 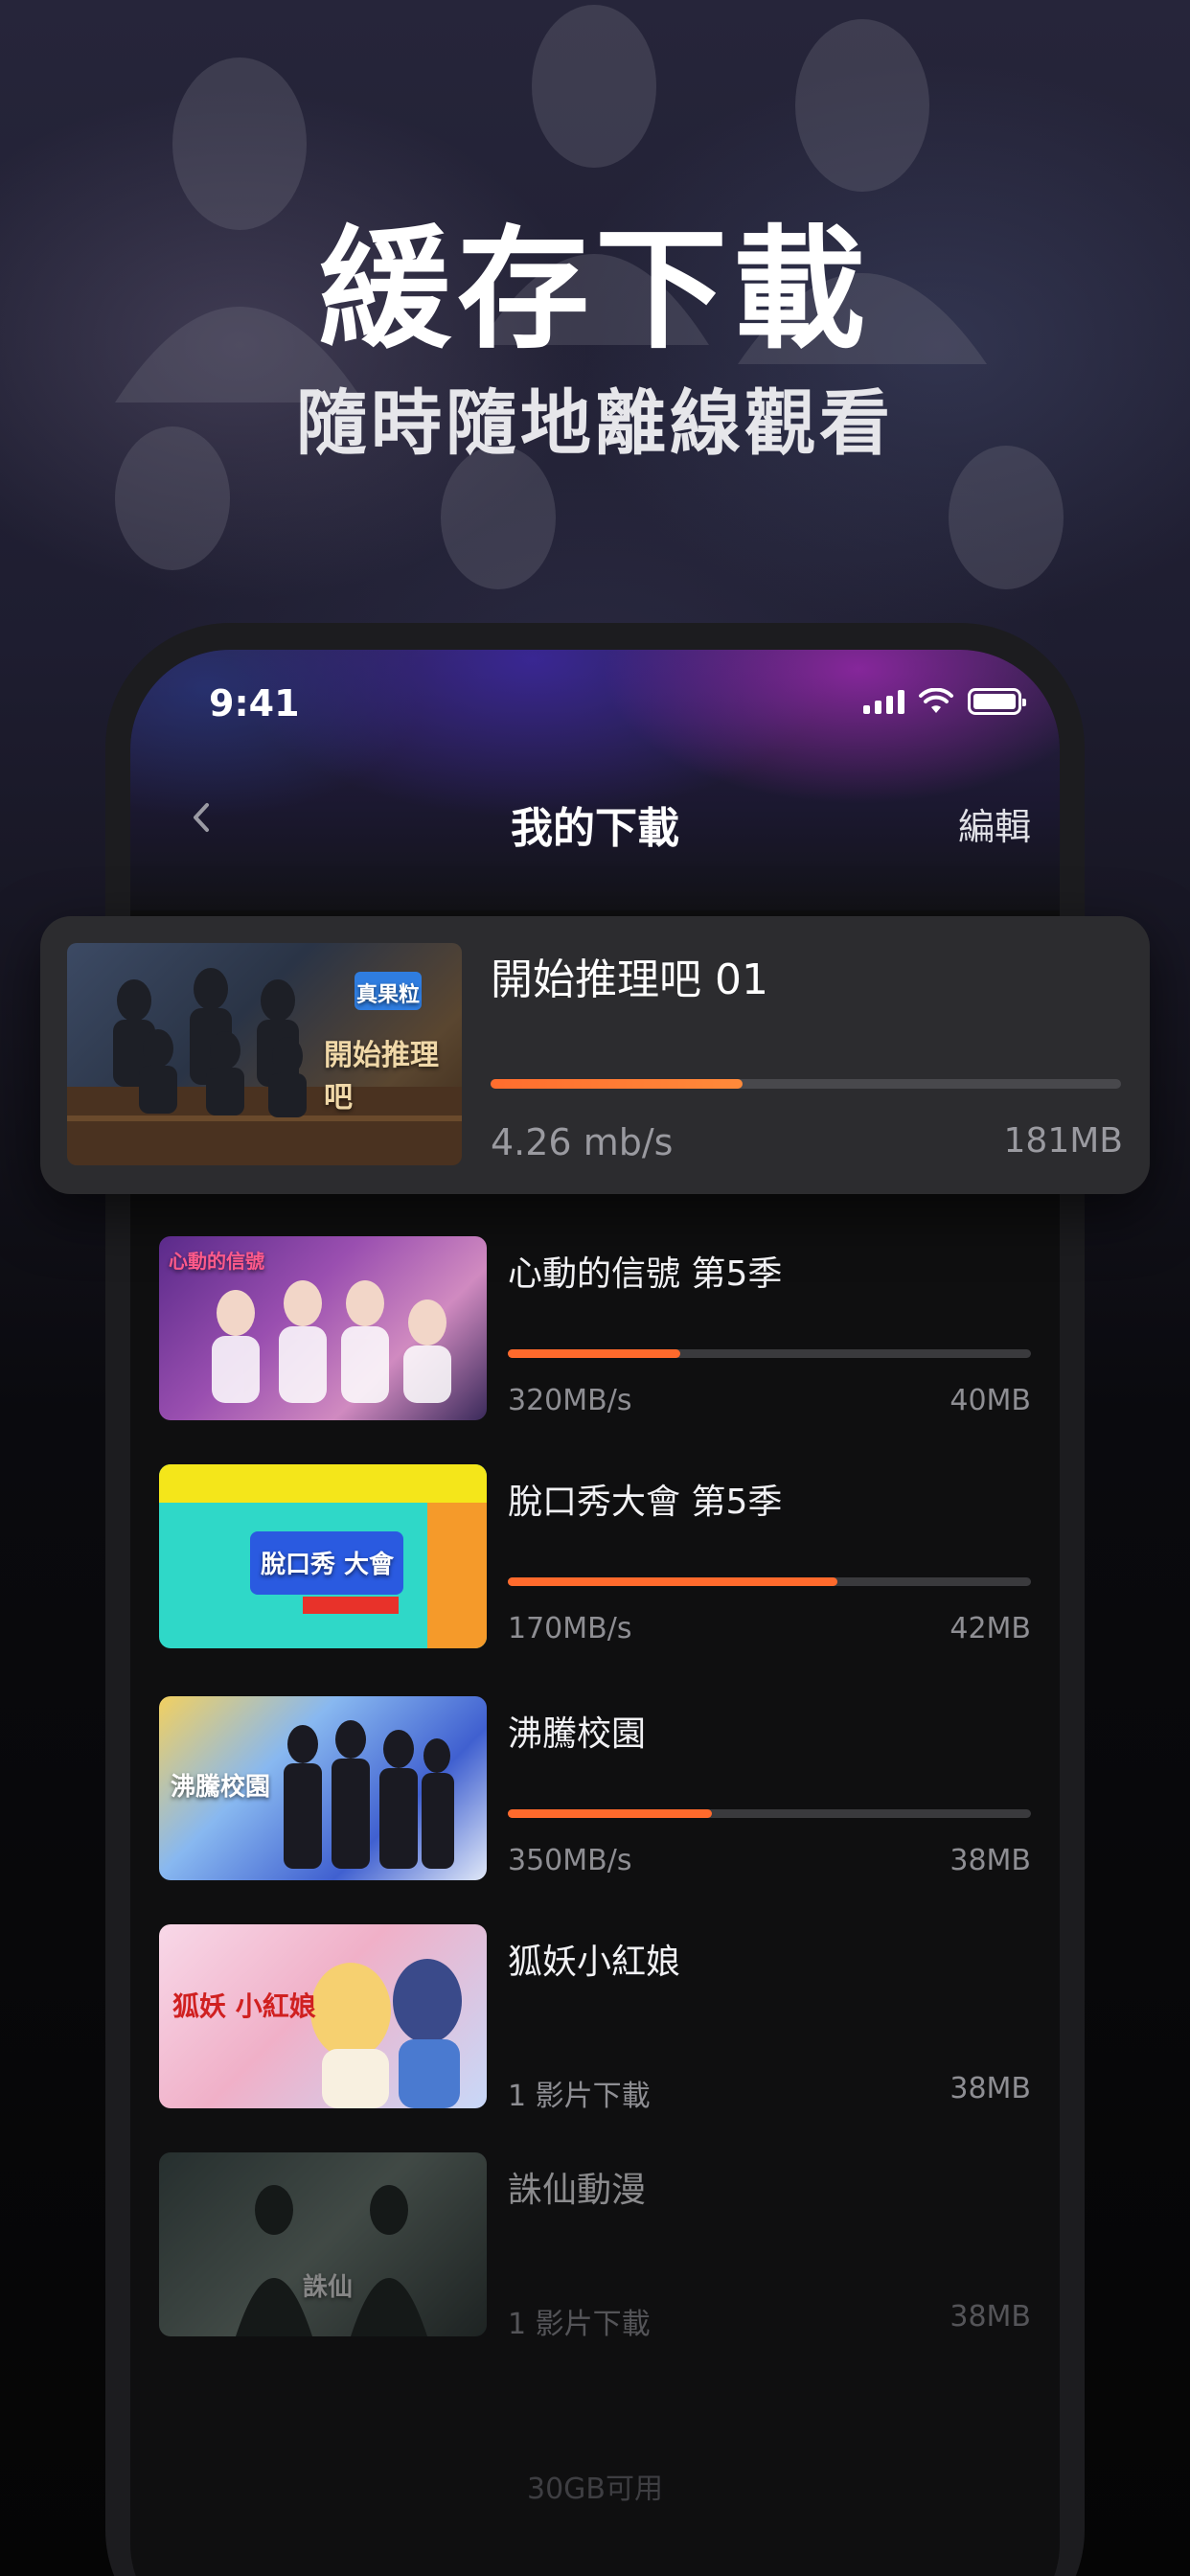 What do you see at coordinates (595, 1556) in the screenshot?
I see `download-item: 脫口秀 大會 脫口秀大會 第5季 170MB/s 42MB` at bounding box center [595, 1556].